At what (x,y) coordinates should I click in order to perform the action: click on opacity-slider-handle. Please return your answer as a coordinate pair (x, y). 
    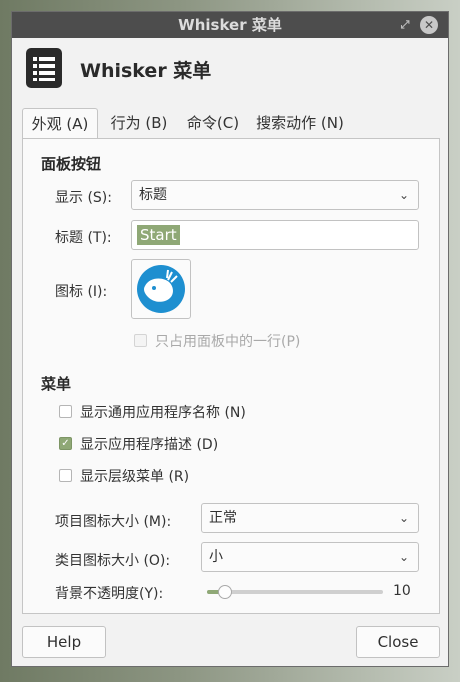
    Looking at the image, I should click on (225, 592).